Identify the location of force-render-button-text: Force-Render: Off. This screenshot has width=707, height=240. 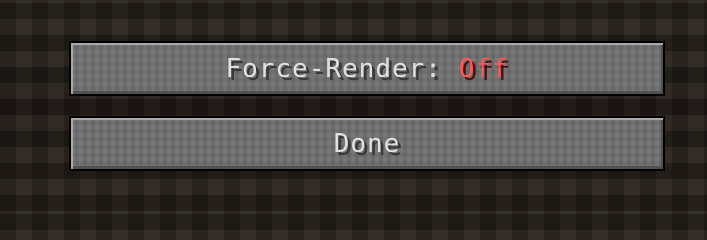
(366, 69).